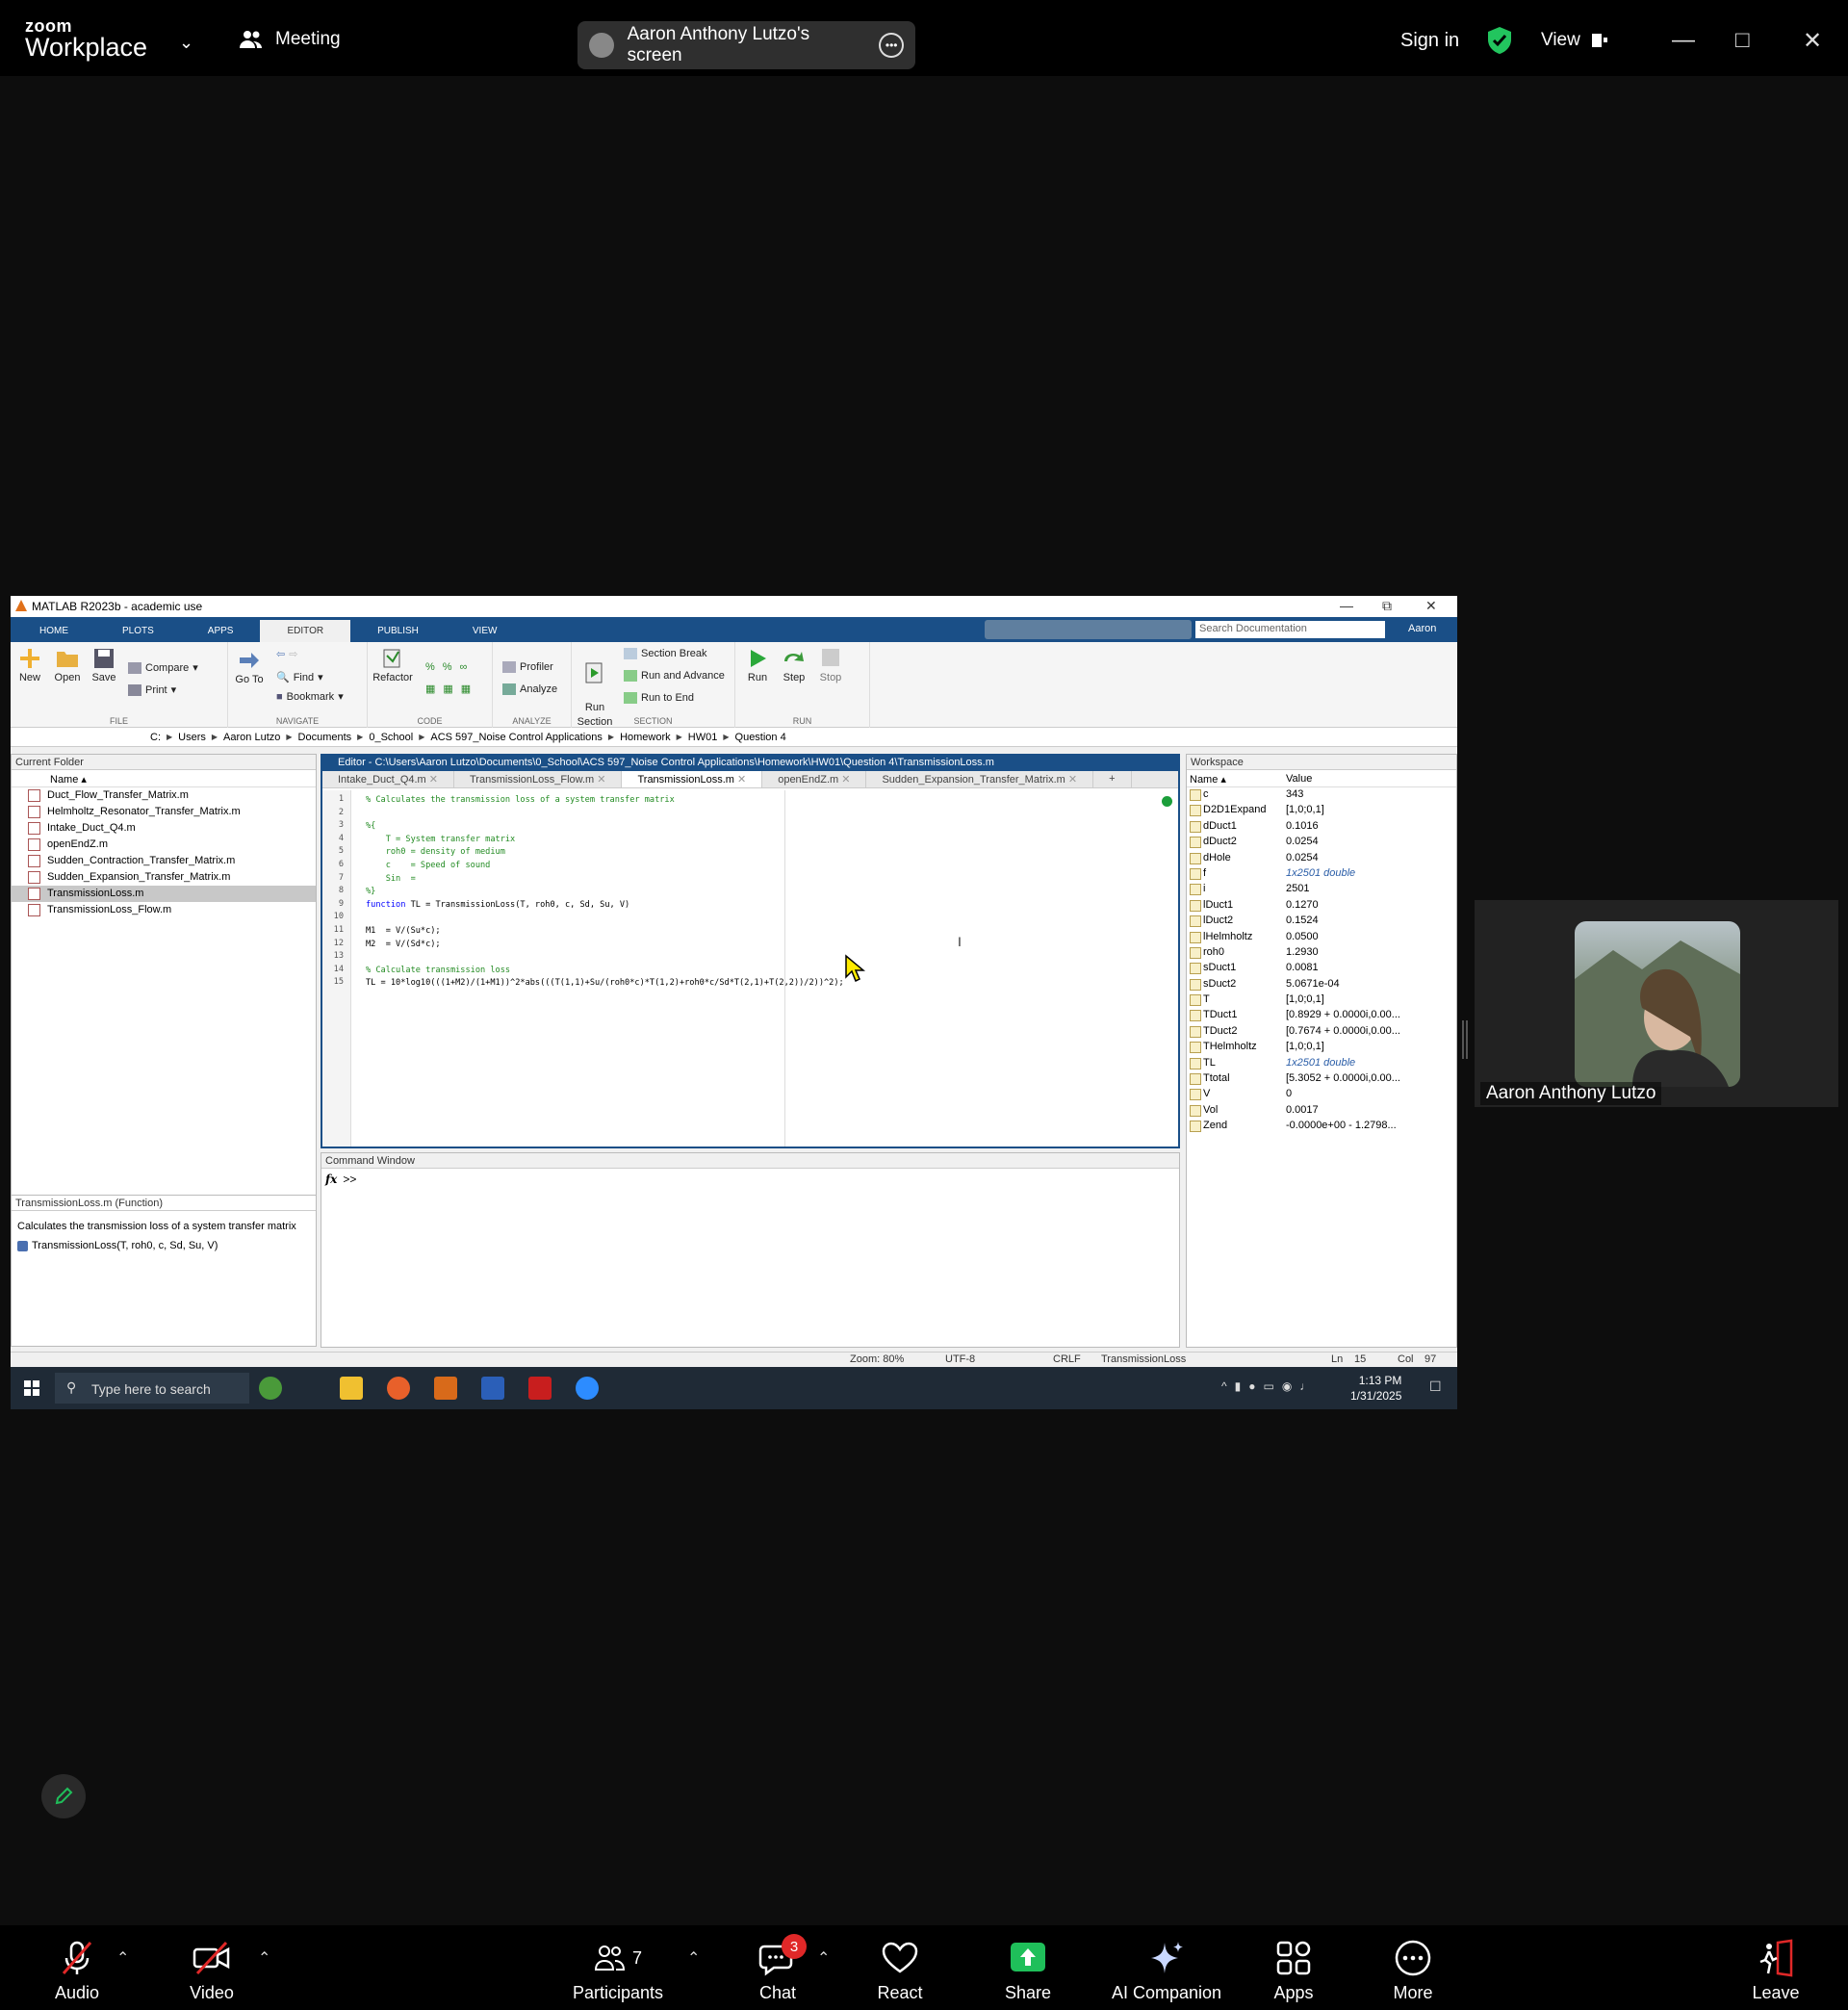 The width and height of the screenshot is (1848, 2010). Describe the element at coordinates (164, 910) in the screenshot. I see `file-row: TransmissionLoss_Flow.m` at that location.